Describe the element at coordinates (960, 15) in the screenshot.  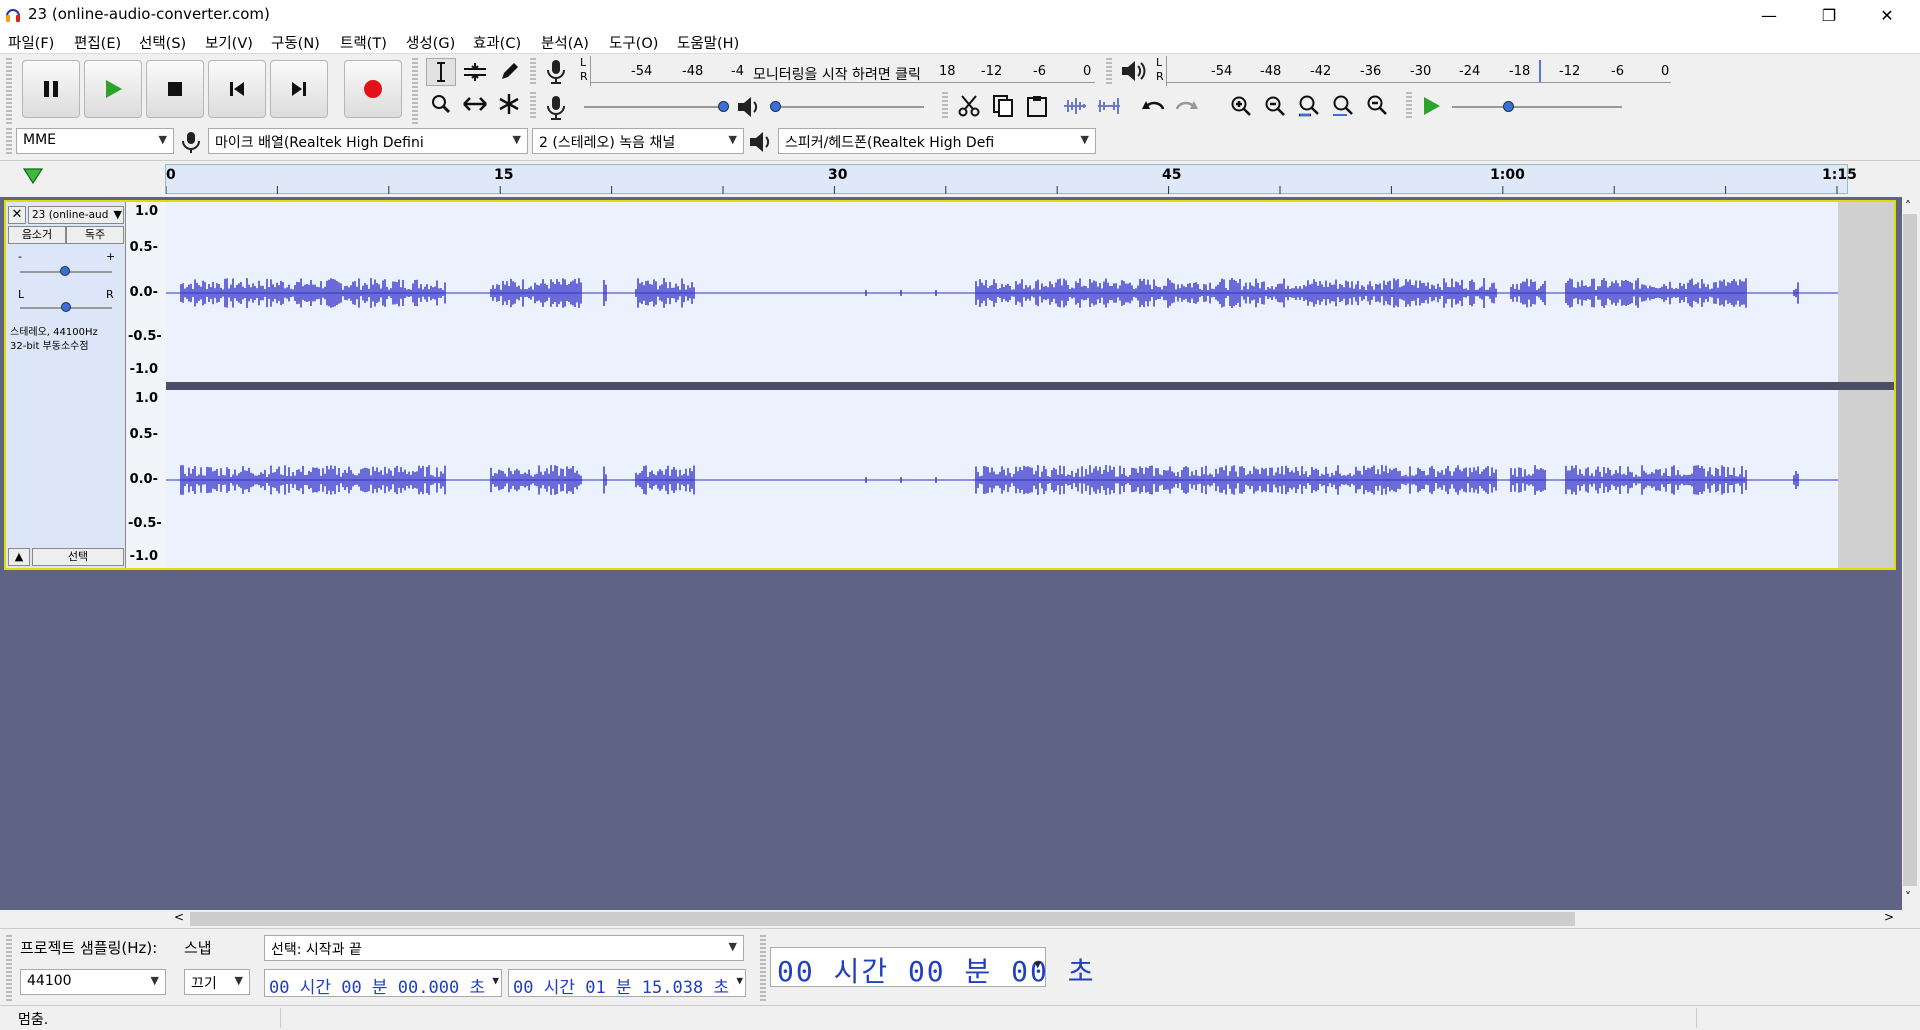
I see `title-bar: 23 (online-audio-converter.com) — ❐ ✕` at that location.